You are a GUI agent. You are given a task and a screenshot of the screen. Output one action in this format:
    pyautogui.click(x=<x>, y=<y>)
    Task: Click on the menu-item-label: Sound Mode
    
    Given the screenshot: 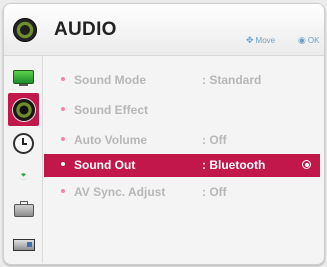 What is the action you would take?
    pyautogui.click(x=110, y=80)
    